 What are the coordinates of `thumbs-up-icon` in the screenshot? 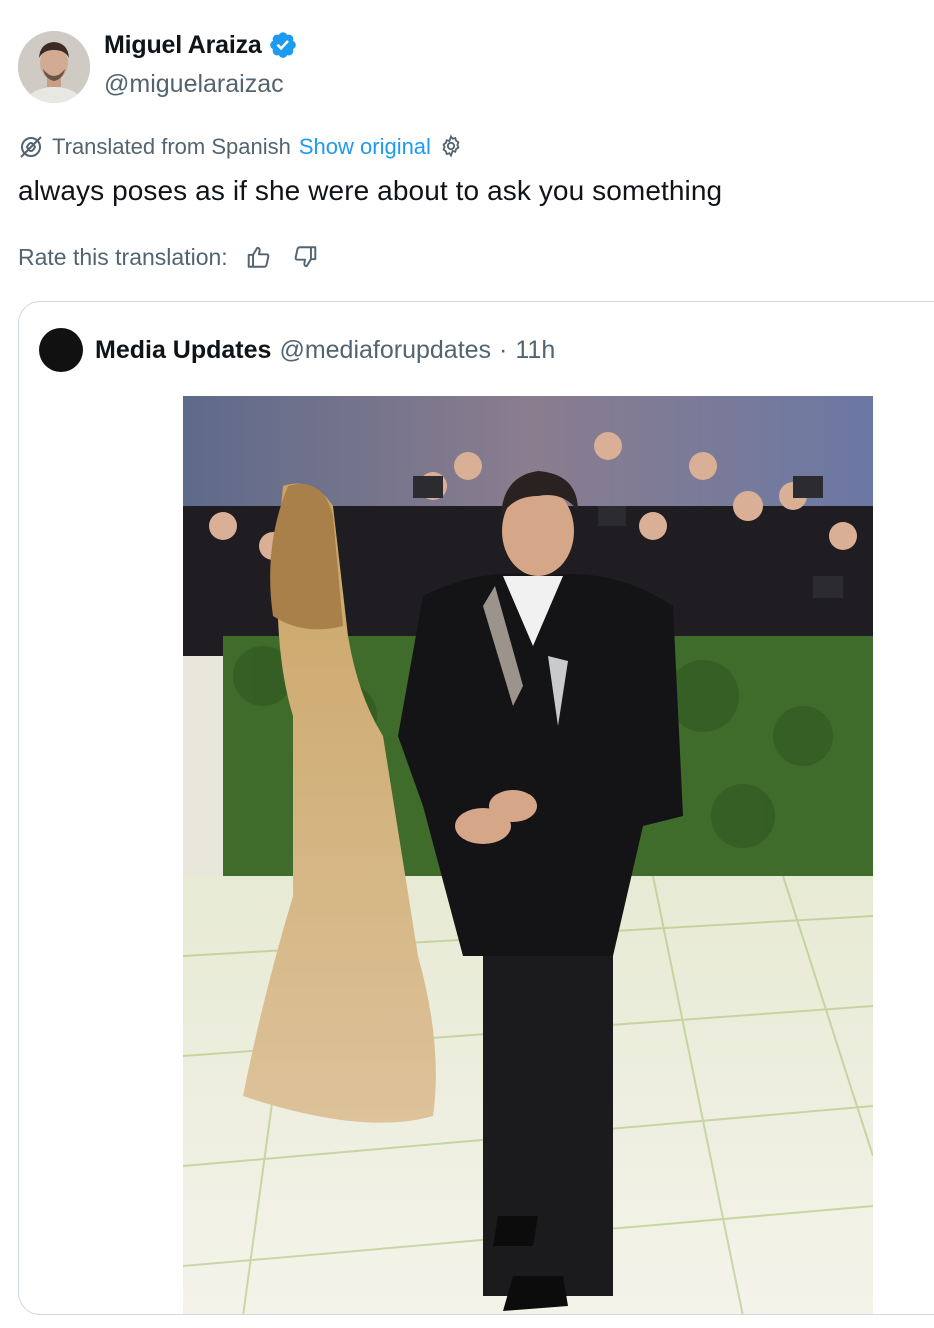 It's located at (259, 257).